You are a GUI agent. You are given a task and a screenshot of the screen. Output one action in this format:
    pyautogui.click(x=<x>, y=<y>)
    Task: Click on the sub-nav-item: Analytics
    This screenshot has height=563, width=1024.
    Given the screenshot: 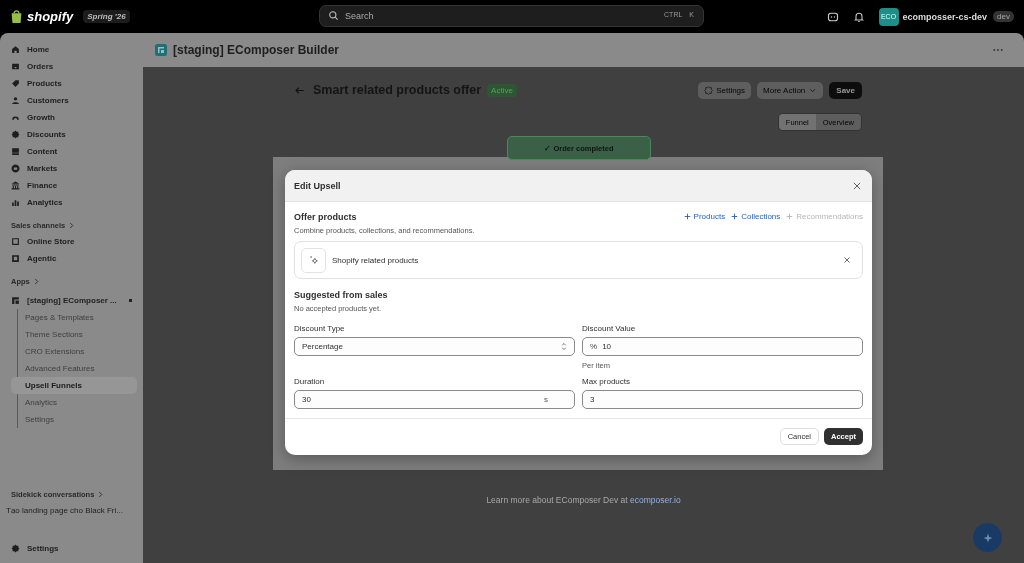 What is the action you would take?
    pyautogui.click(x=74, y=402)
    